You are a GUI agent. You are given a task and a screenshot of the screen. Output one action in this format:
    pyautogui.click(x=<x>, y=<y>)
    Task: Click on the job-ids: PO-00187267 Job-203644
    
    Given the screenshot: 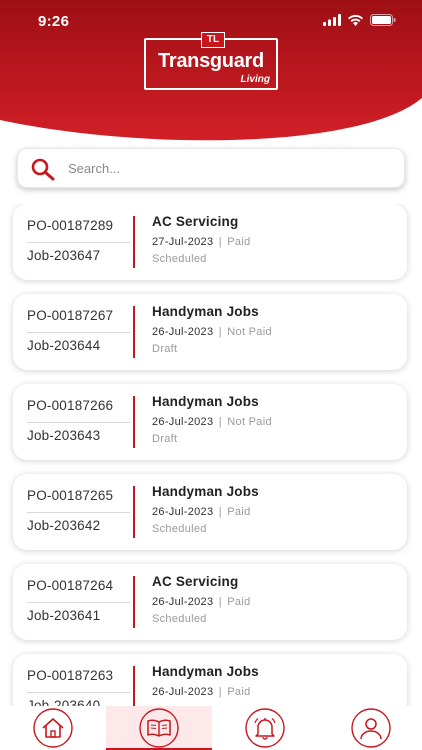 What is the action you would take?
    pyautogui.click(x=73, y=332)
    